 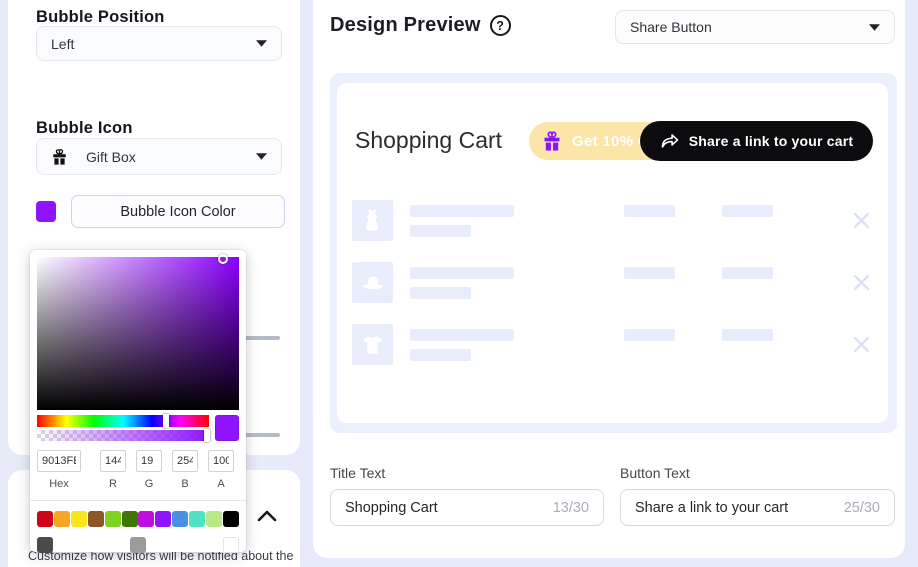 What do you see at coordinates (735, 507) in the screenshot?
I see `button-text-input` at bounding box center [735, 507].